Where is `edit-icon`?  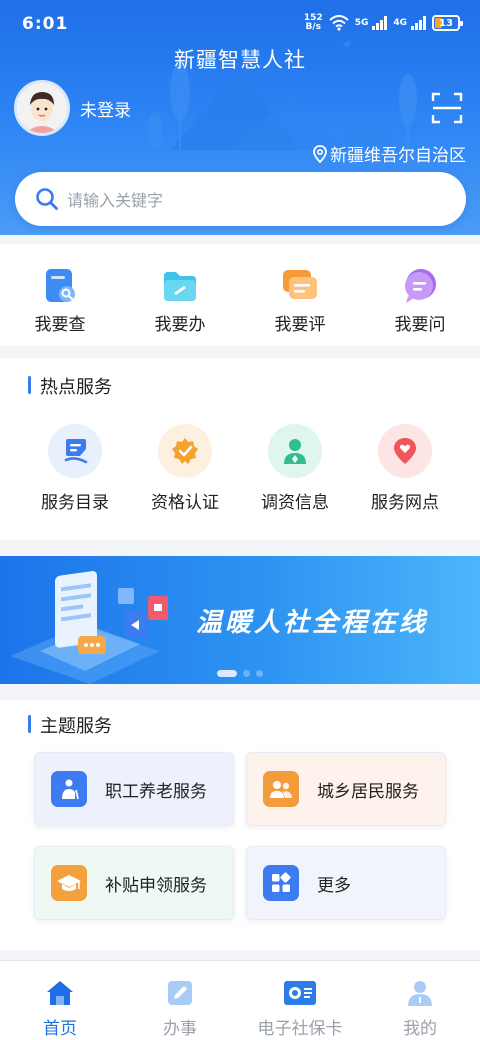 edit-icon is located at coordinates (180, 993).